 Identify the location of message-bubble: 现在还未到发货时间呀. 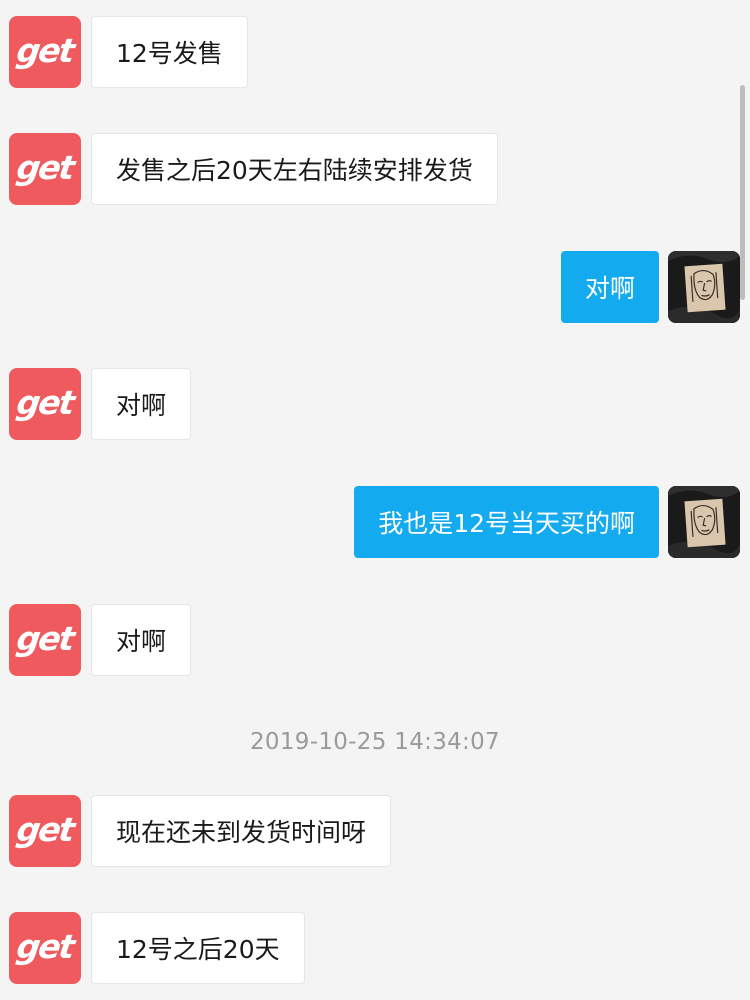
(241, 831).